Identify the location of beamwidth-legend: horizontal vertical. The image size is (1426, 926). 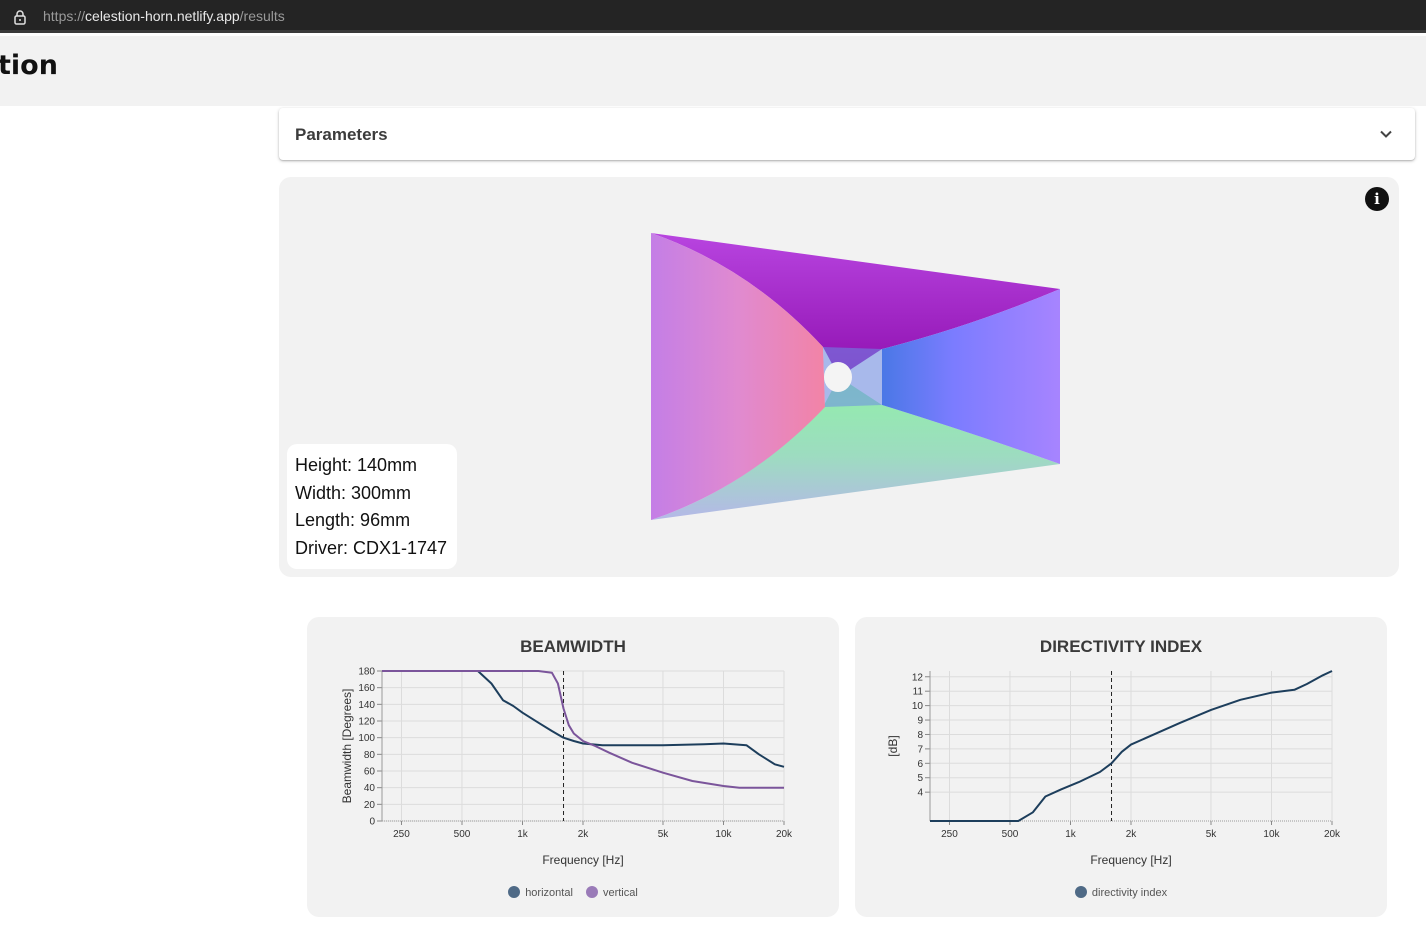
(573, 892).